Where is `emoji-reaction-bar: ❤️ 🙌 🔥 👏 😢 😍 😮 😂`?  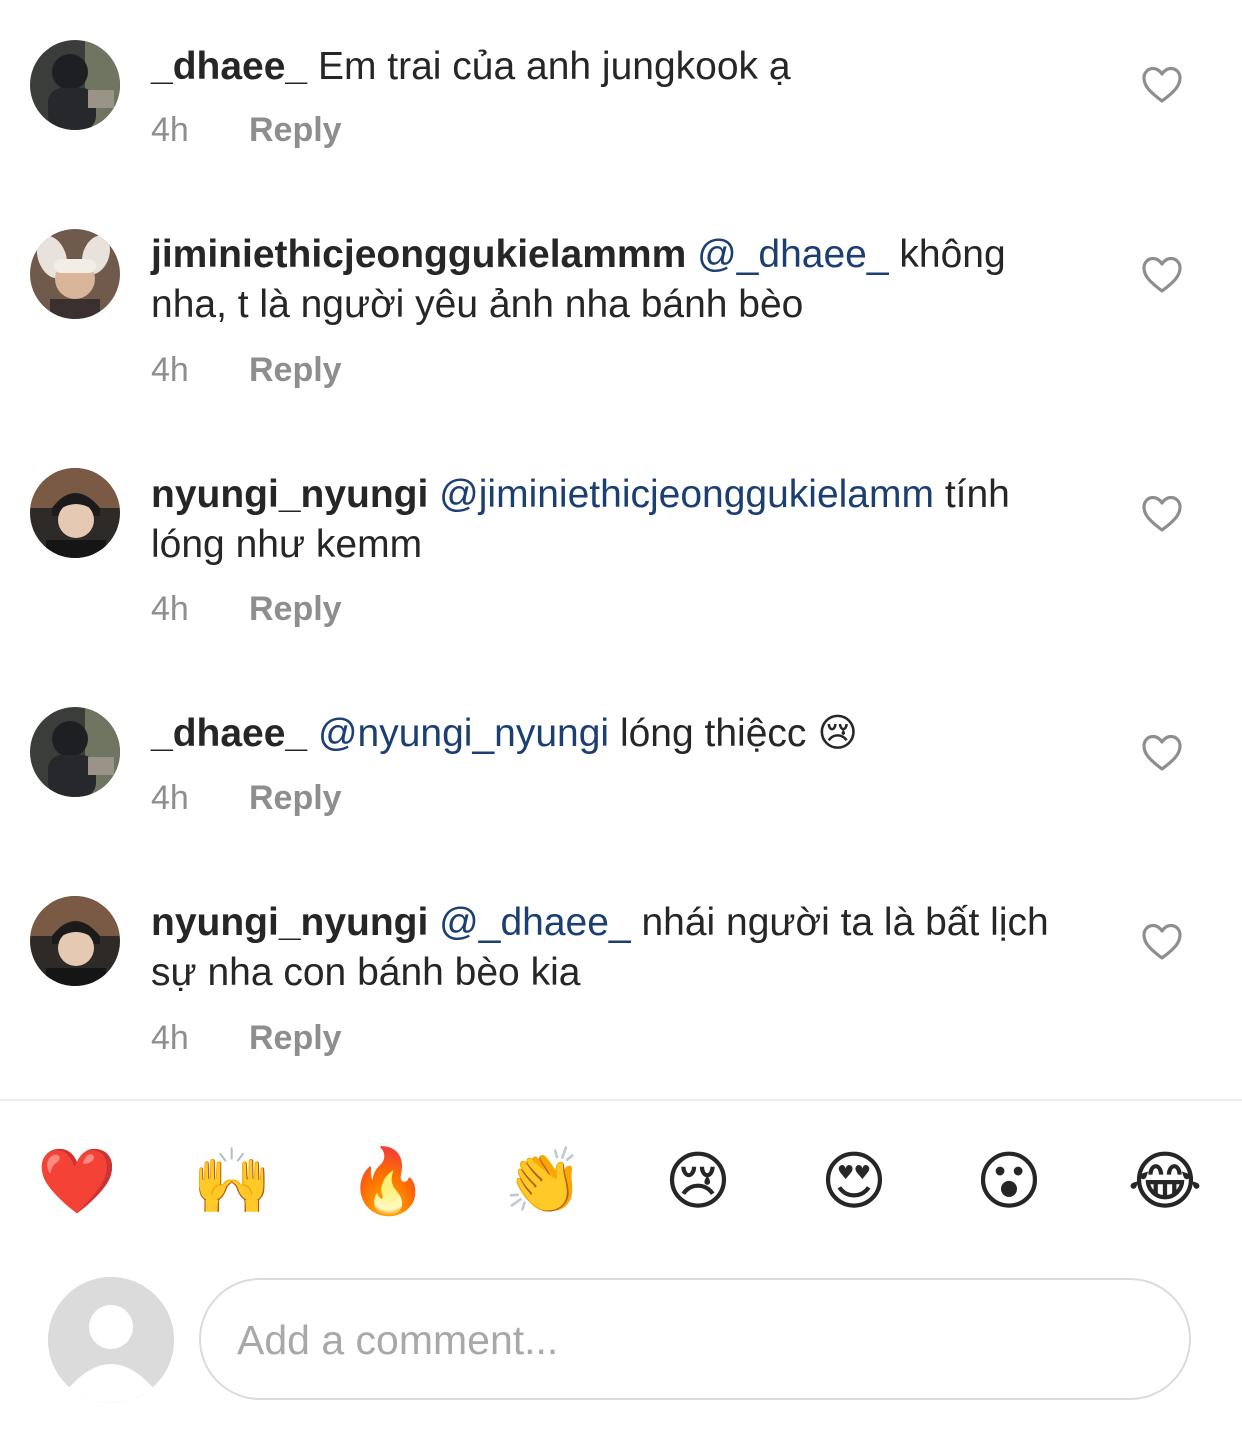
emoji-reaction-bar: ❤️ 🙌 🔥 👏 😢 😍 😮 😂 is located at coordinates (621, 1183).